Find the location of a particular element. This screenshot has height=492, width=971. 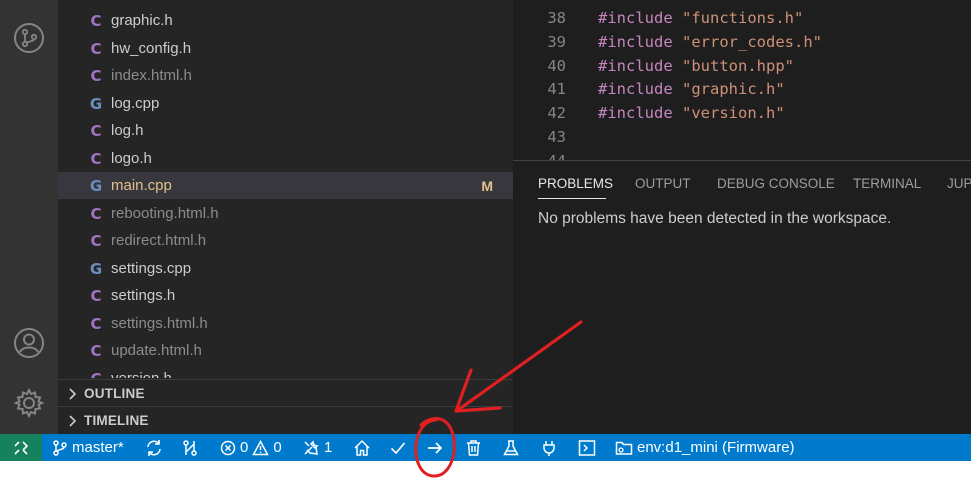

remote-icon is located at coordinates (21, 447).